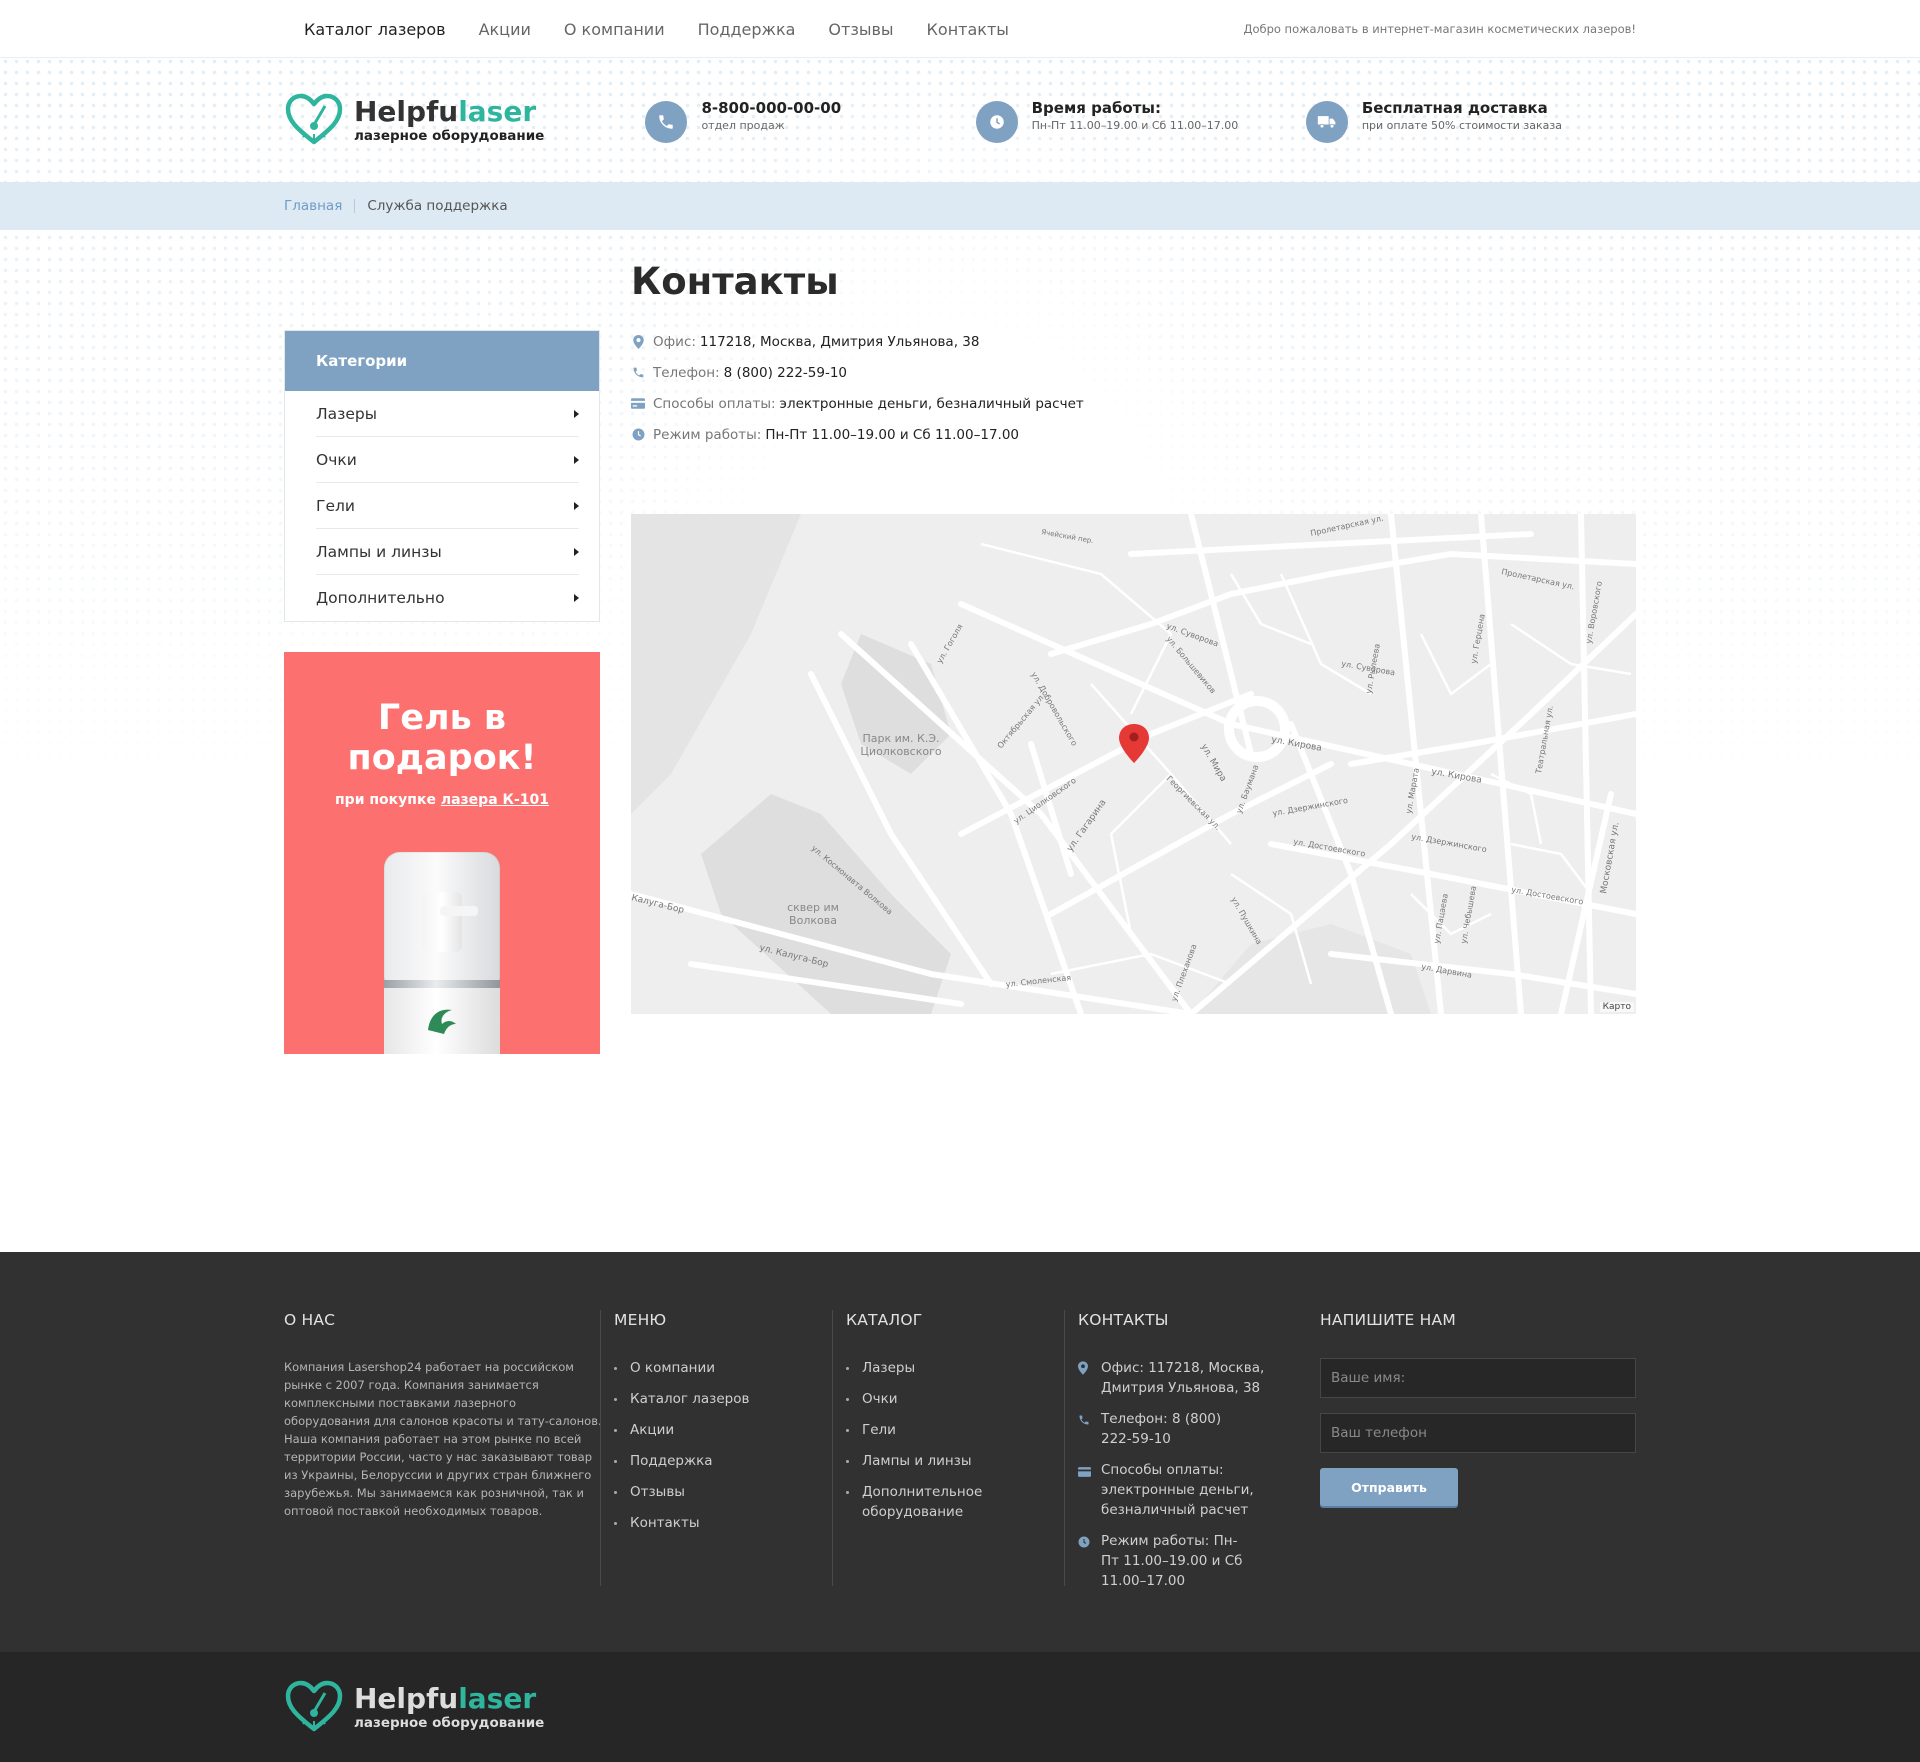  Describe the element at coordinates (730, 1368) in the screenshot. I see `footer-menu-item: О компании` at that location.